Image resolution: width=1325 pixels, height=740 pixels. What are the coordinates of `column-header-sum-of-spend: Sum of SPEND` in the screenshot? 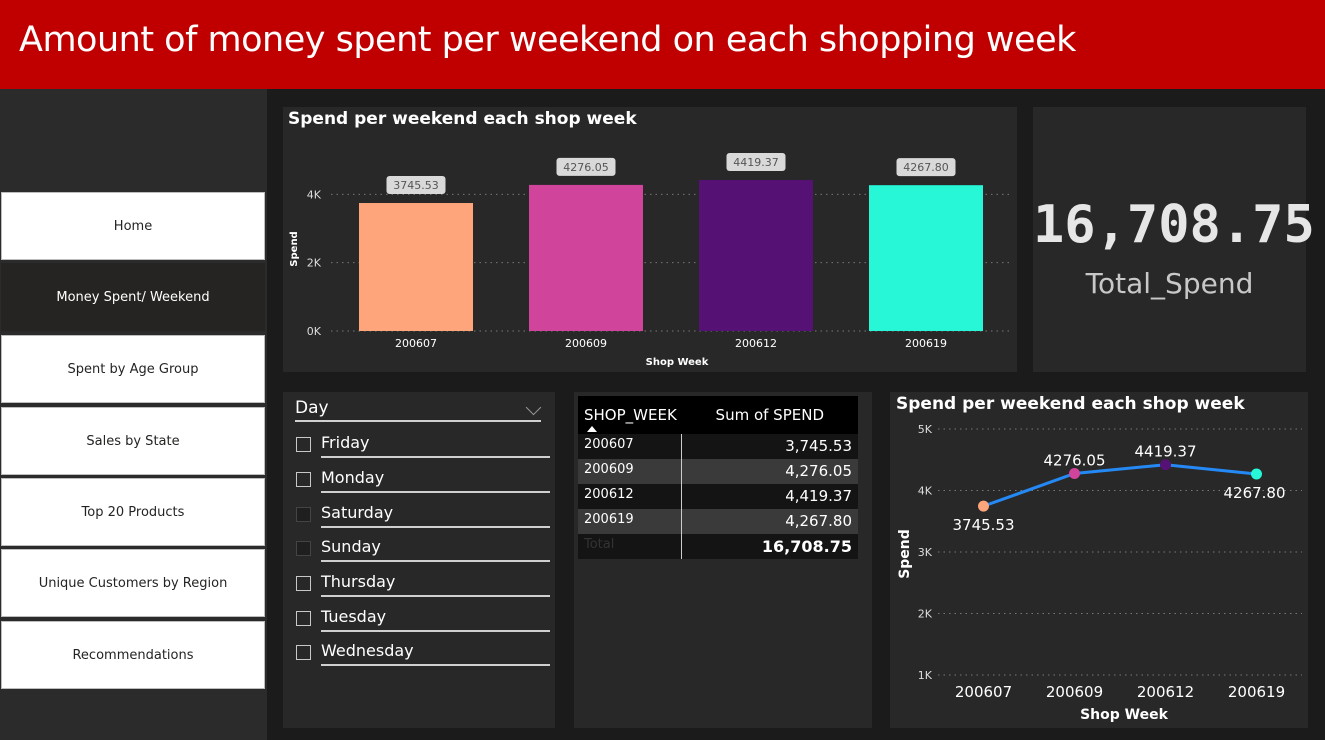 It's located at (770, 415).